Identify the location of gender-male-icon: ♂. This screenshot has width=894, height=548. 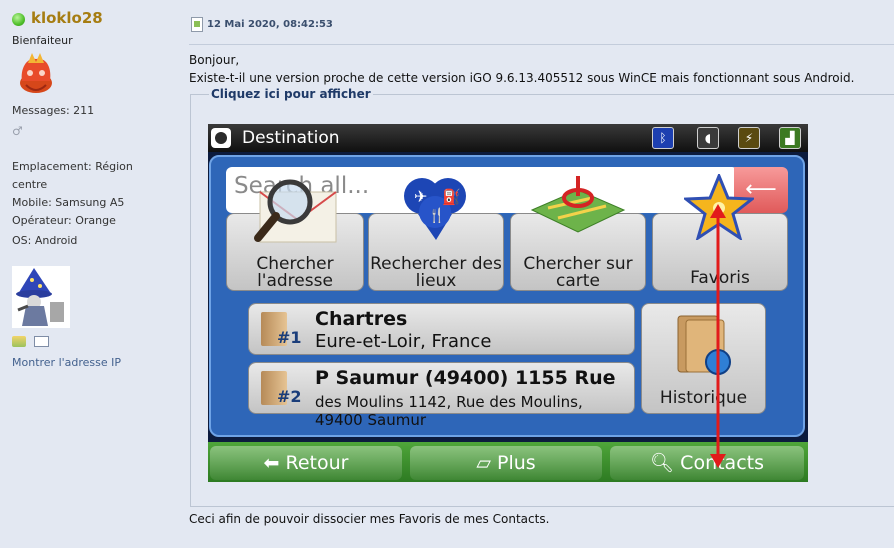
(17, 131).